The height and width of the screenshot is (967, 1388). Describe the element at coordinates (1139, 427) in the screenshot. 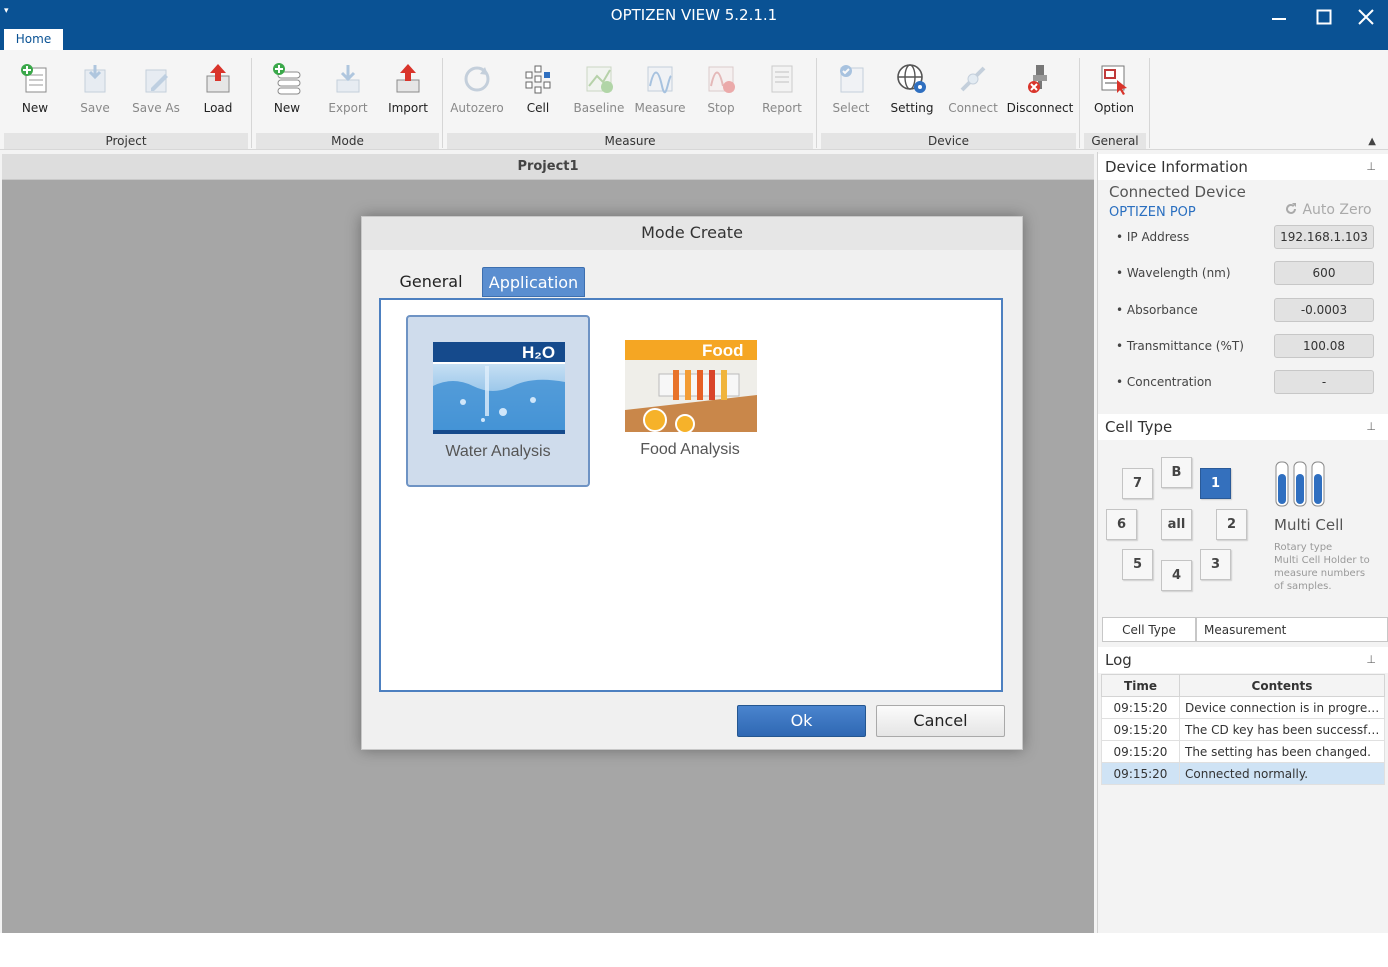

I see `cell-type-title: Cell Type` at that location.